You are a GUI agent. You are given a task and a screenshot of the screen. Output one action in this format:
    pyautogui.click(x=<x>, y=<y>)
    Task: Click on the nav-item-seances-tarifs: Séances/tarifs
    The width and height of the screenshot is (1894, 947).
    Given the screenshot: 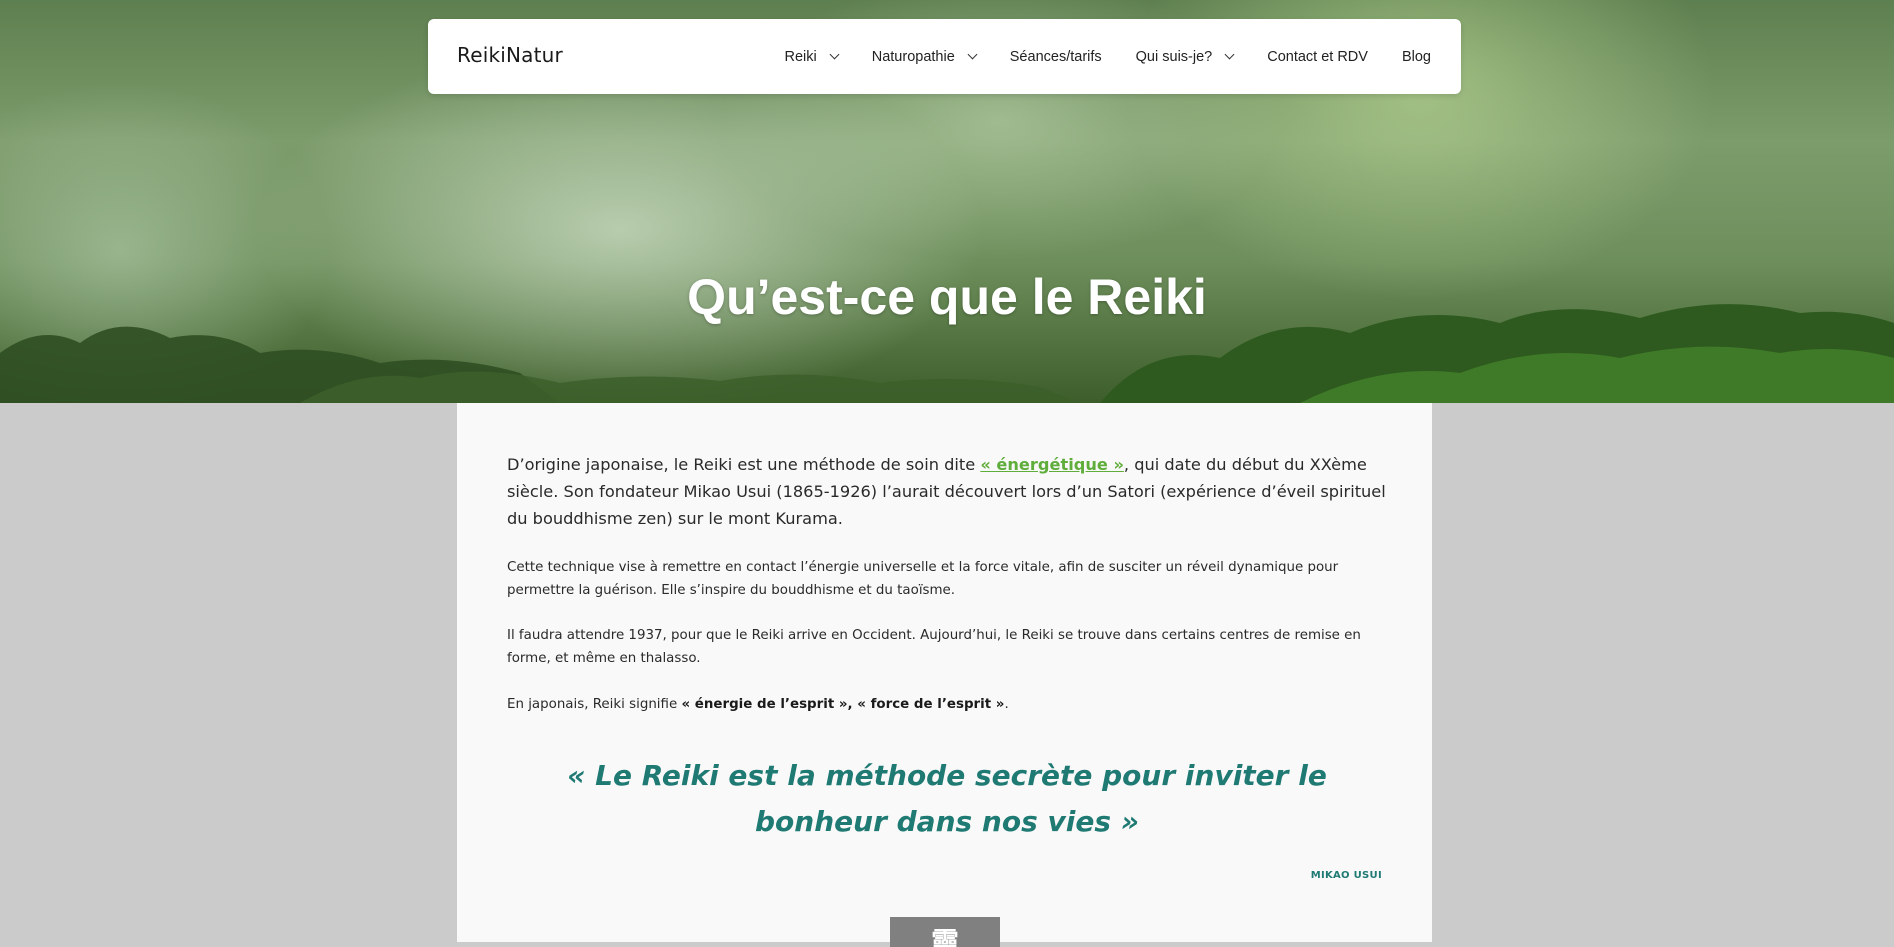 What is the action you would take?
    pyautogui.click(x=1056, y=57)
    